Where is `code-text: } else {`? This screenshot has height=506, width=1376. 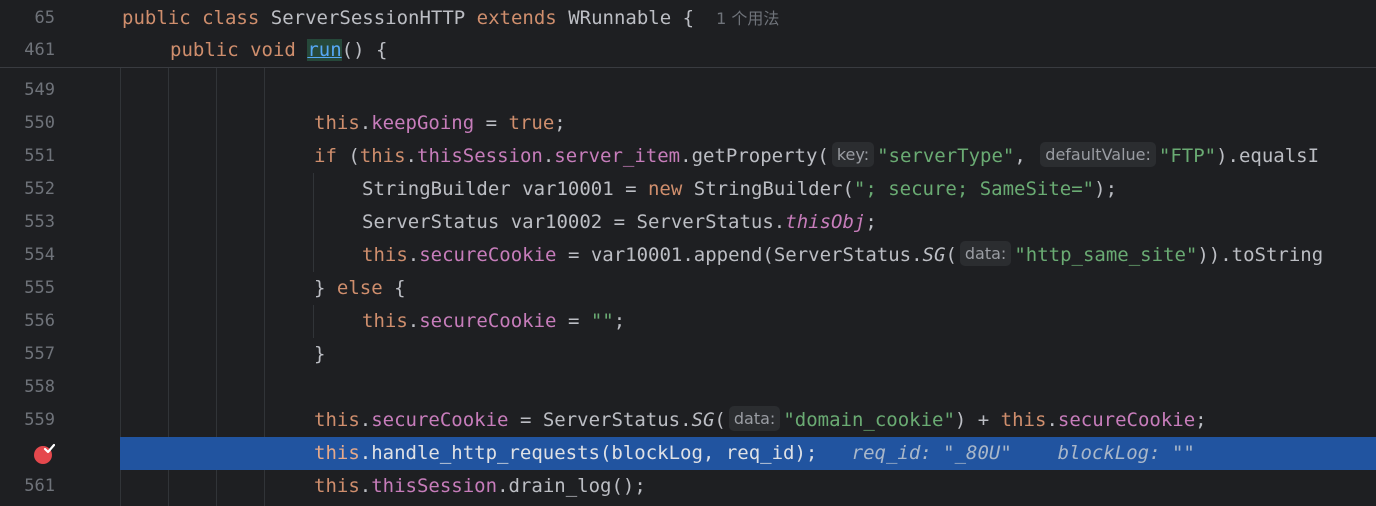 code-text: } else { is located at coordinates (360, 288).